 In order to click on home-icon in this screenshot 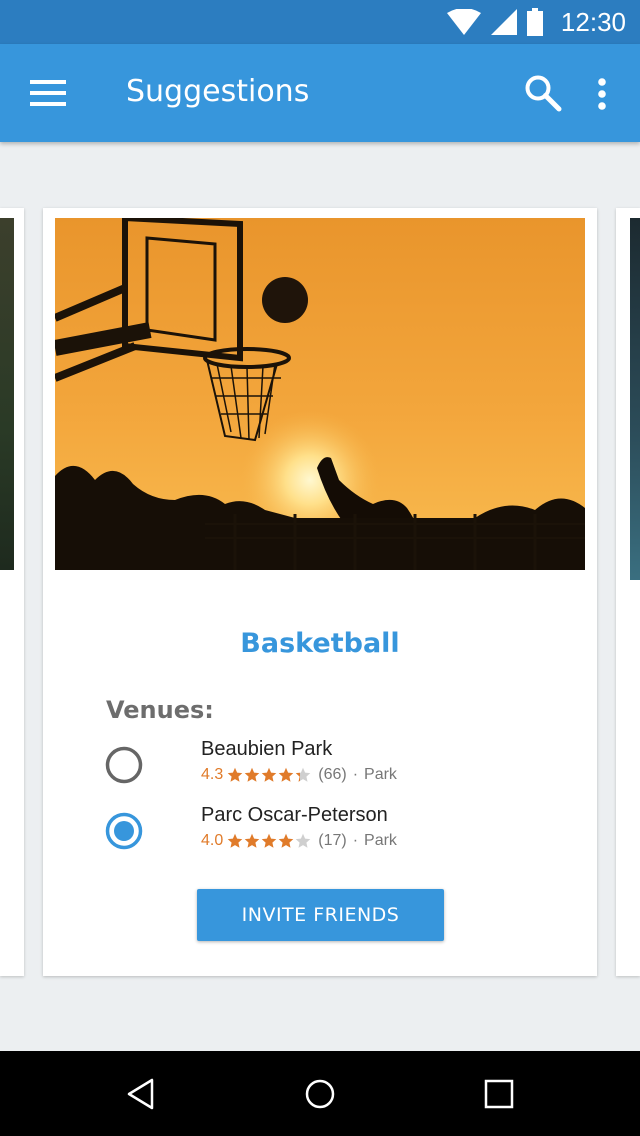, I will do `click(320, 1094)`.